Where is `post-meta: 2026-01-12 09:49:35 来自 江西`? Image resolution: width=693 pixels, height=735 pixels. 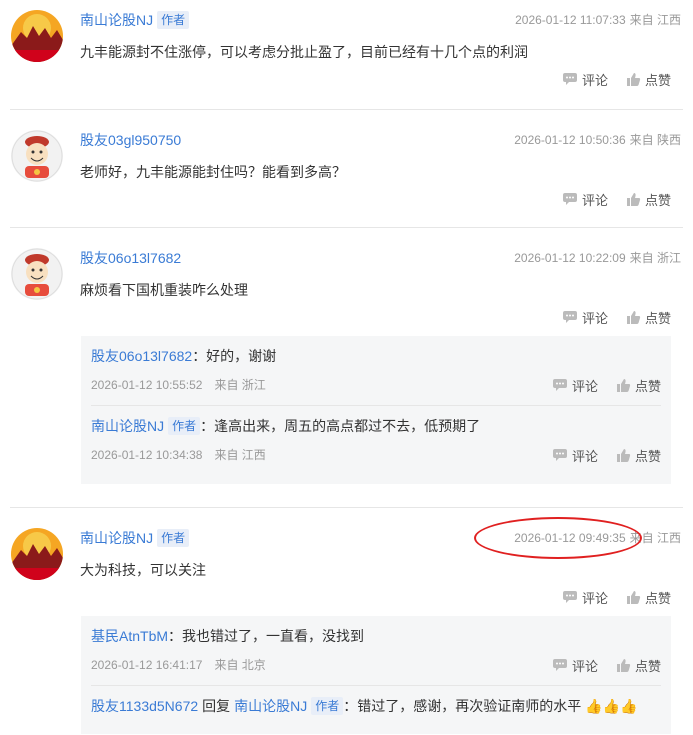
post-meta: 2026-01-12 09:49:35 来自 江西 is located at coordinates (595, 538).